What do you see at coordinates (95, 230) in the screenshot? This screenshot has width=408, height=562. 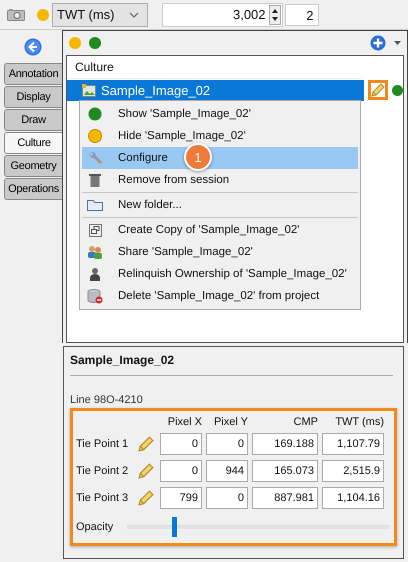 I see `copy-icon` at bounding box center [95, 230].